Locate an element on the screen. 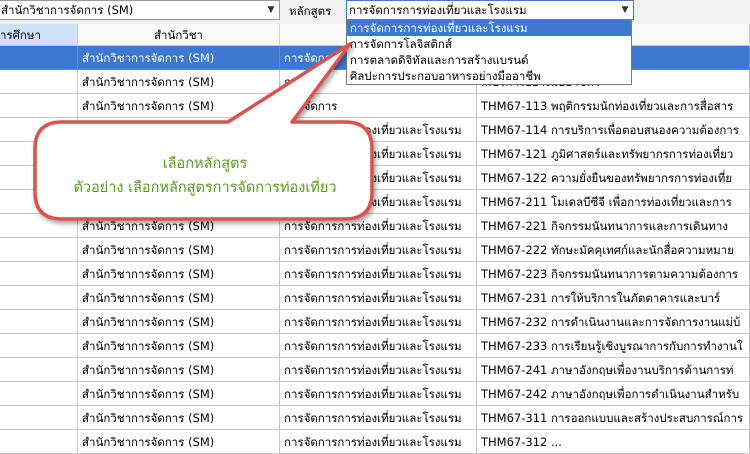  course-select-value: การจัดการการท่องเที่ยวและโรงแรม is located at coordinates (438, 10).